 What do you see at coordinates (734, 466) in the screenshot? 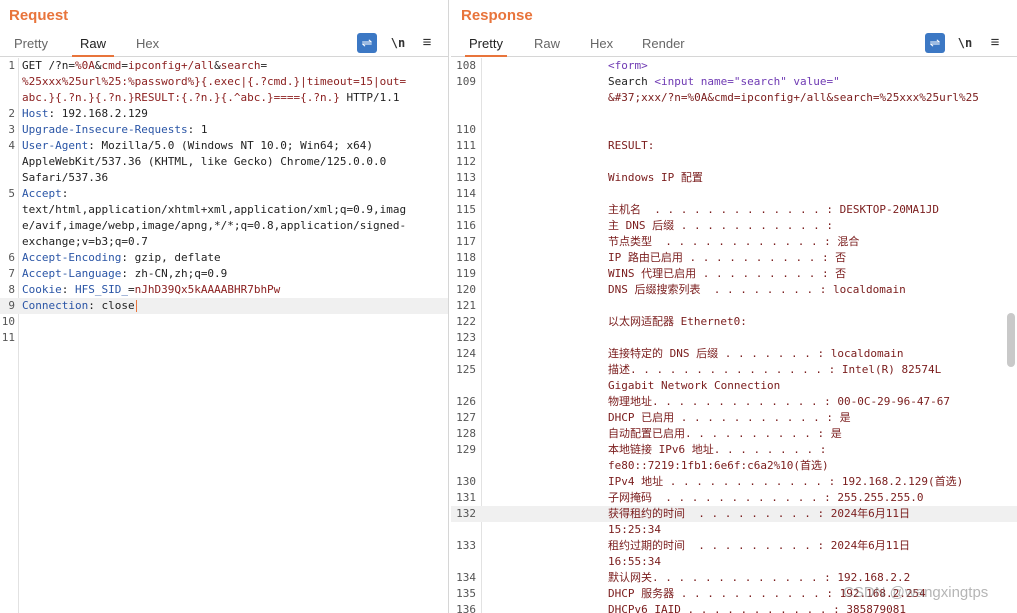
I see `code-line: fe80::7219:1fb1:6e6f:c6a2%10(首选)` at bounding box center [734, 466].